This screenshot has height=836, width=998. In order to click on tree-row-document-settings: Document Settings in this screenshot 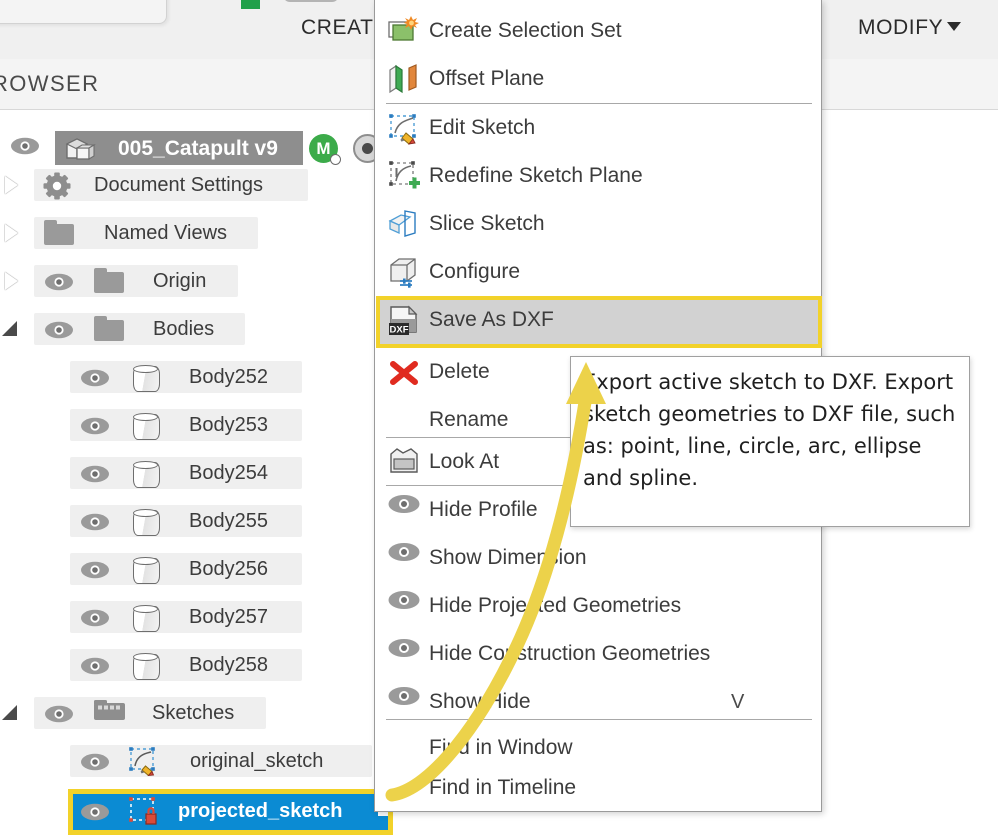, I will do `click(200, 185)`.